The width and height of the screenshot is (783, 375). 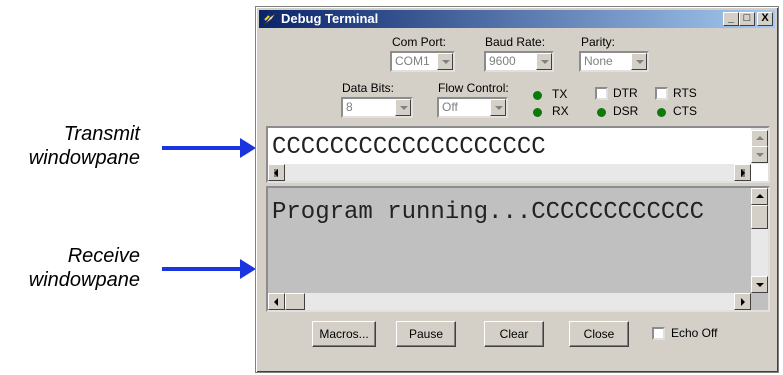 What do you see at coordinates (473, 88) in the screenshot?
I see `flow-control-label: Flow Control:` at bounding box center [473, 88].